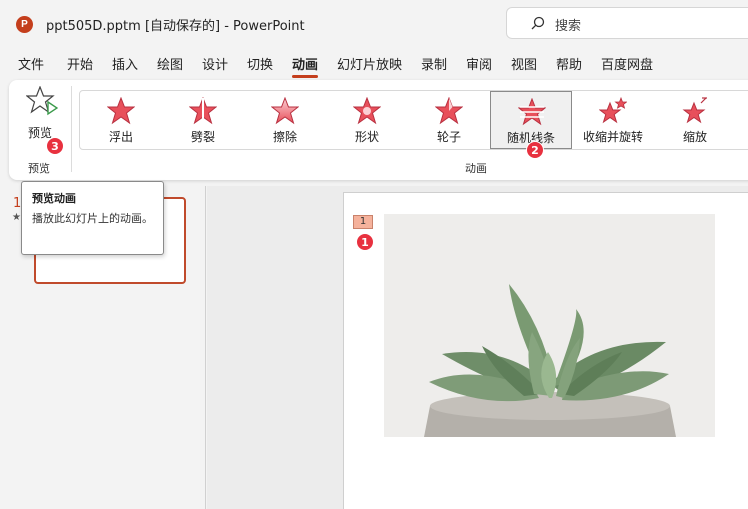  I want to click on random-bars-star-icon, so click(532, 112).